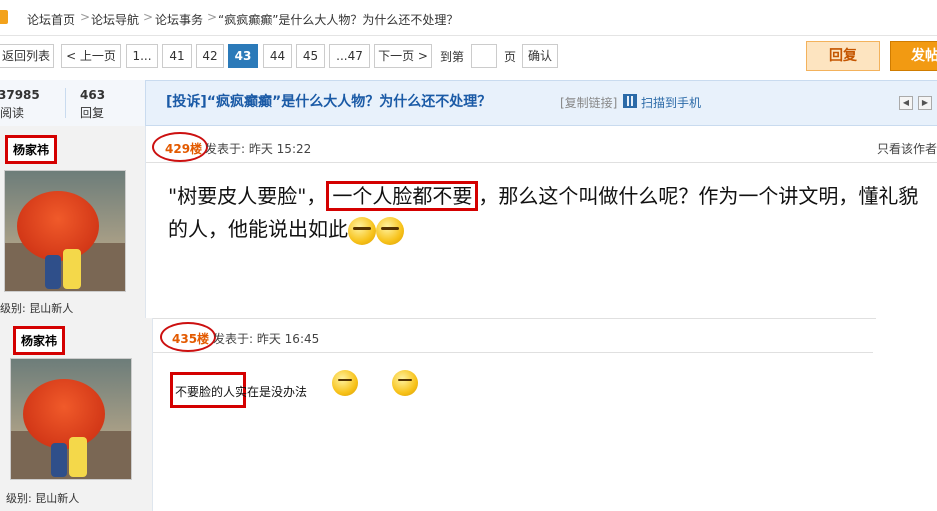  I want to click on floor-number: 435楼, so click(190, 338).